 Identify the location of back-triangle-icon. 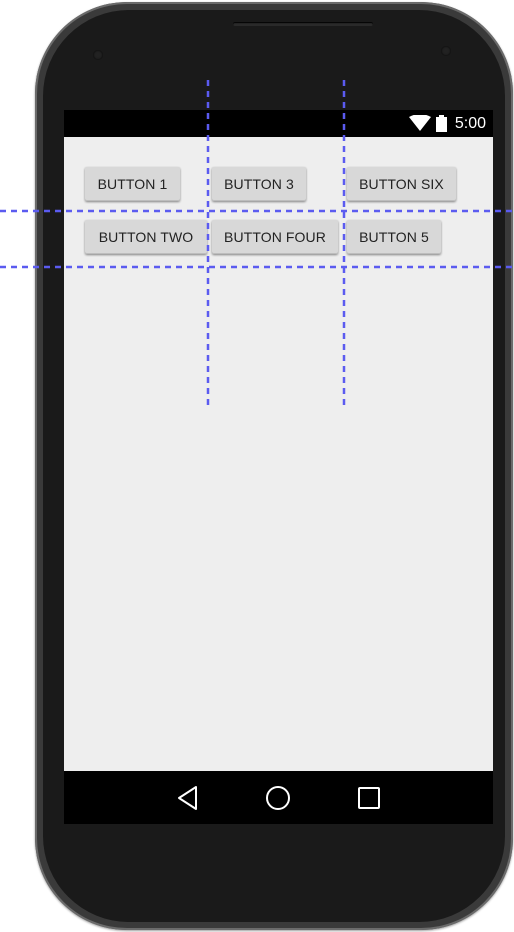
(188, 798).